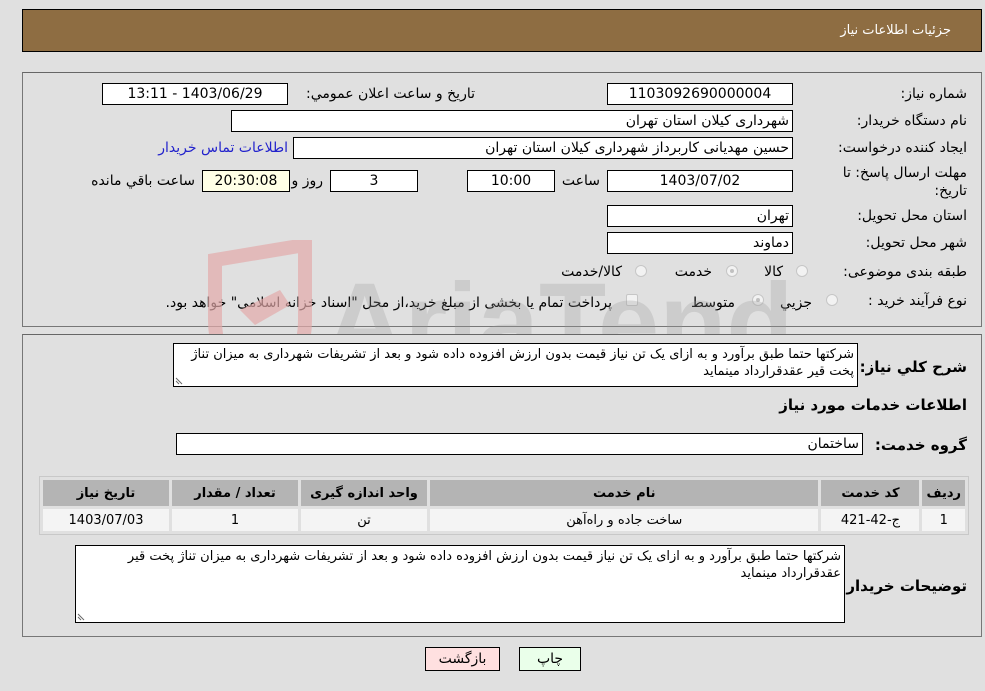 The image size is (985, 691). What do you see at coordinates (390, 94) in the screenshot?
I see `announce-datetime-label: تاريخ و ساعت اعلان عمومي:` at bounding box center [390, 94].